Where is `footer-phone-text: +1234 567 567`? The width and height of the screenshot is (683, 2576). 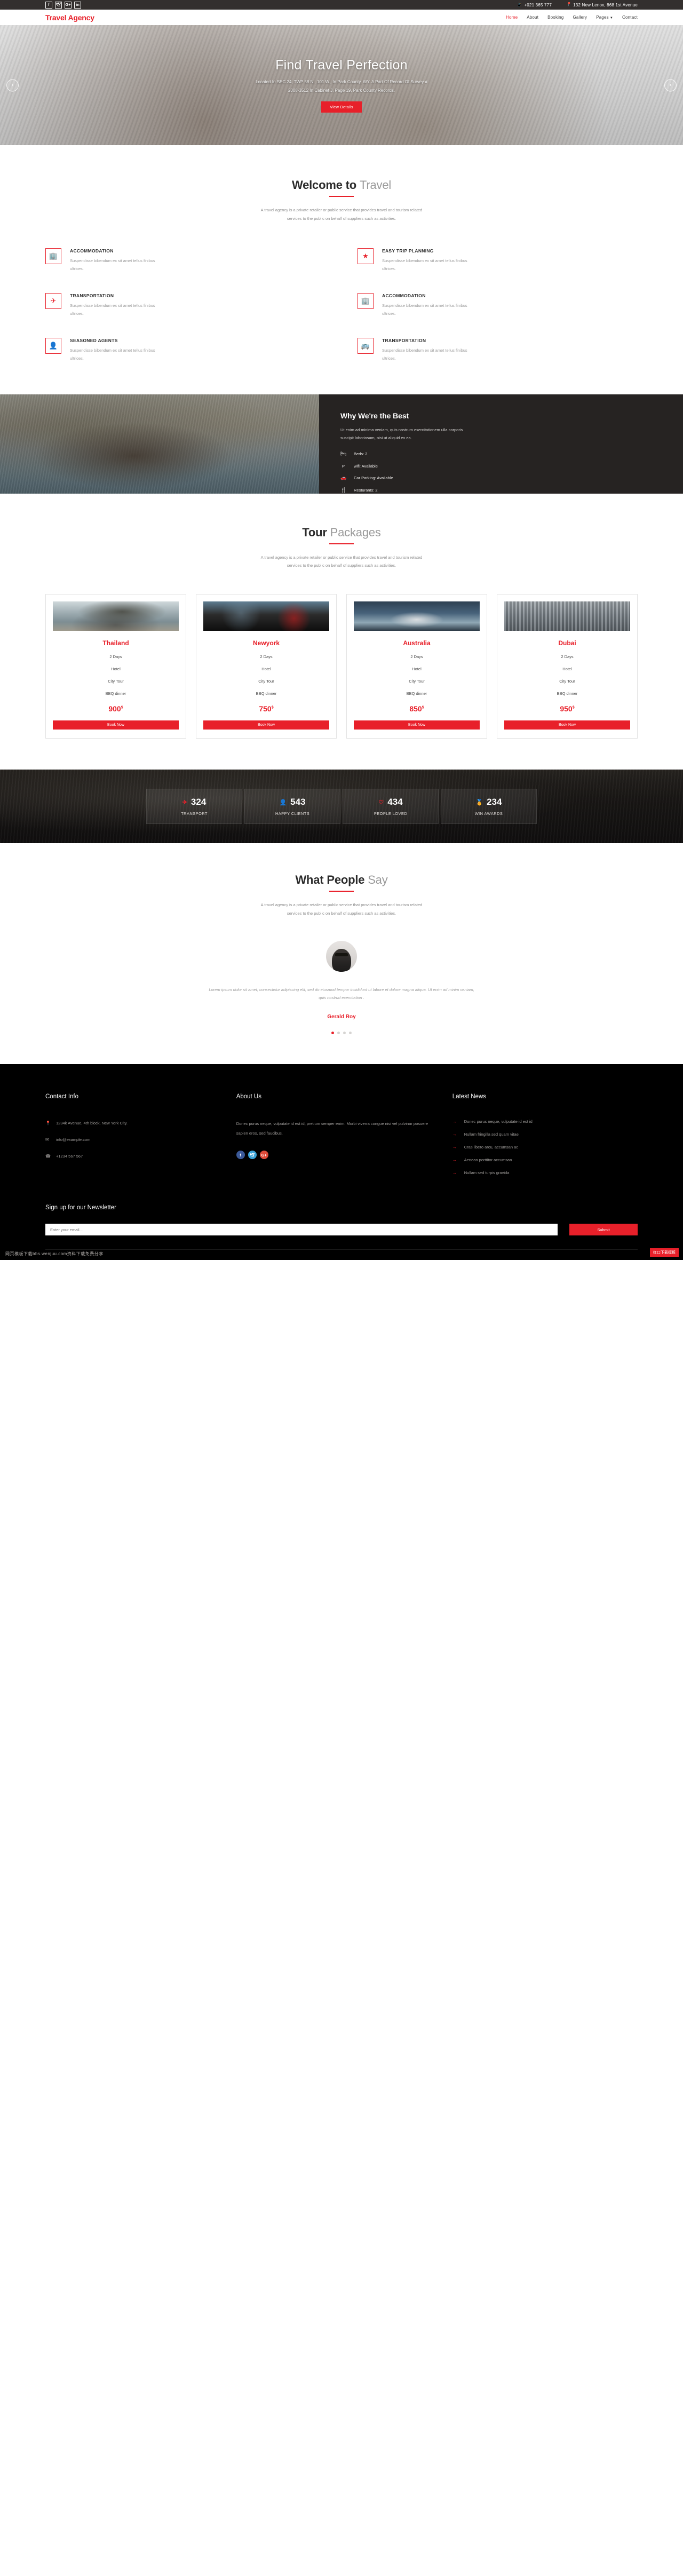 footer-phone-text: +1234 567 567 is located at coordinates (69, 1156).